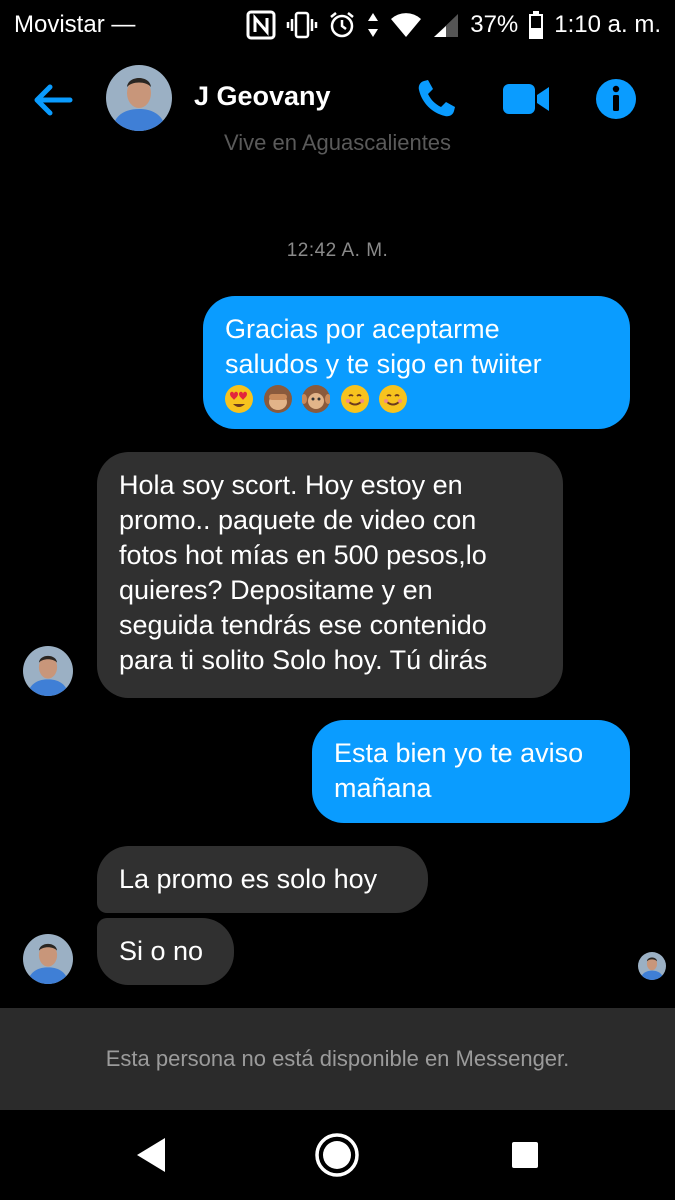 The width and height of the screenshot is (675, 1200). I want to click on seen-indicator-avatar, so click(652, 966).